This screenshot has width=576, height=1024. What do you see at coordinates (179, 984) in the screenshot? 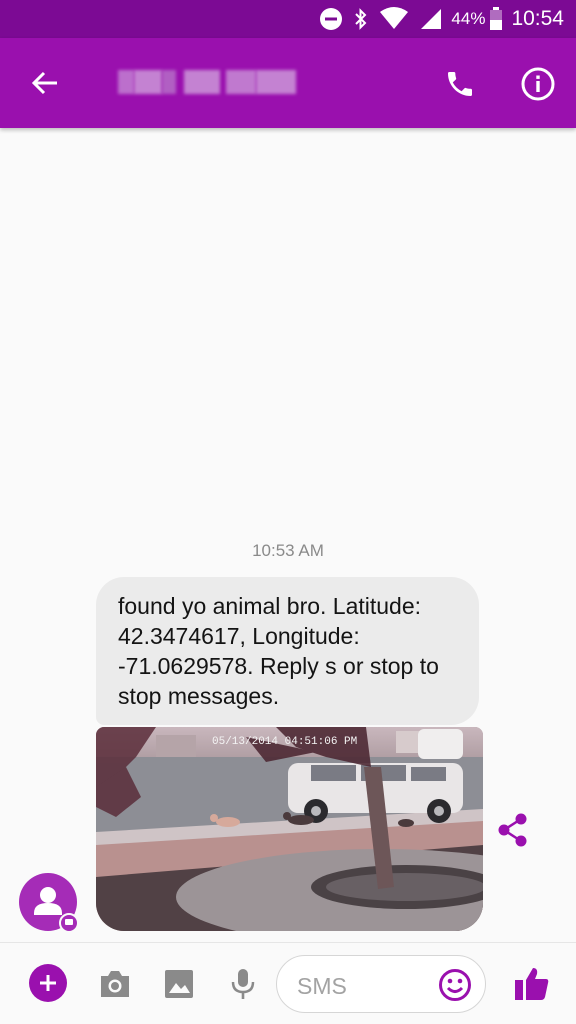
I see `image-icon` at bounding box center [179, 984].